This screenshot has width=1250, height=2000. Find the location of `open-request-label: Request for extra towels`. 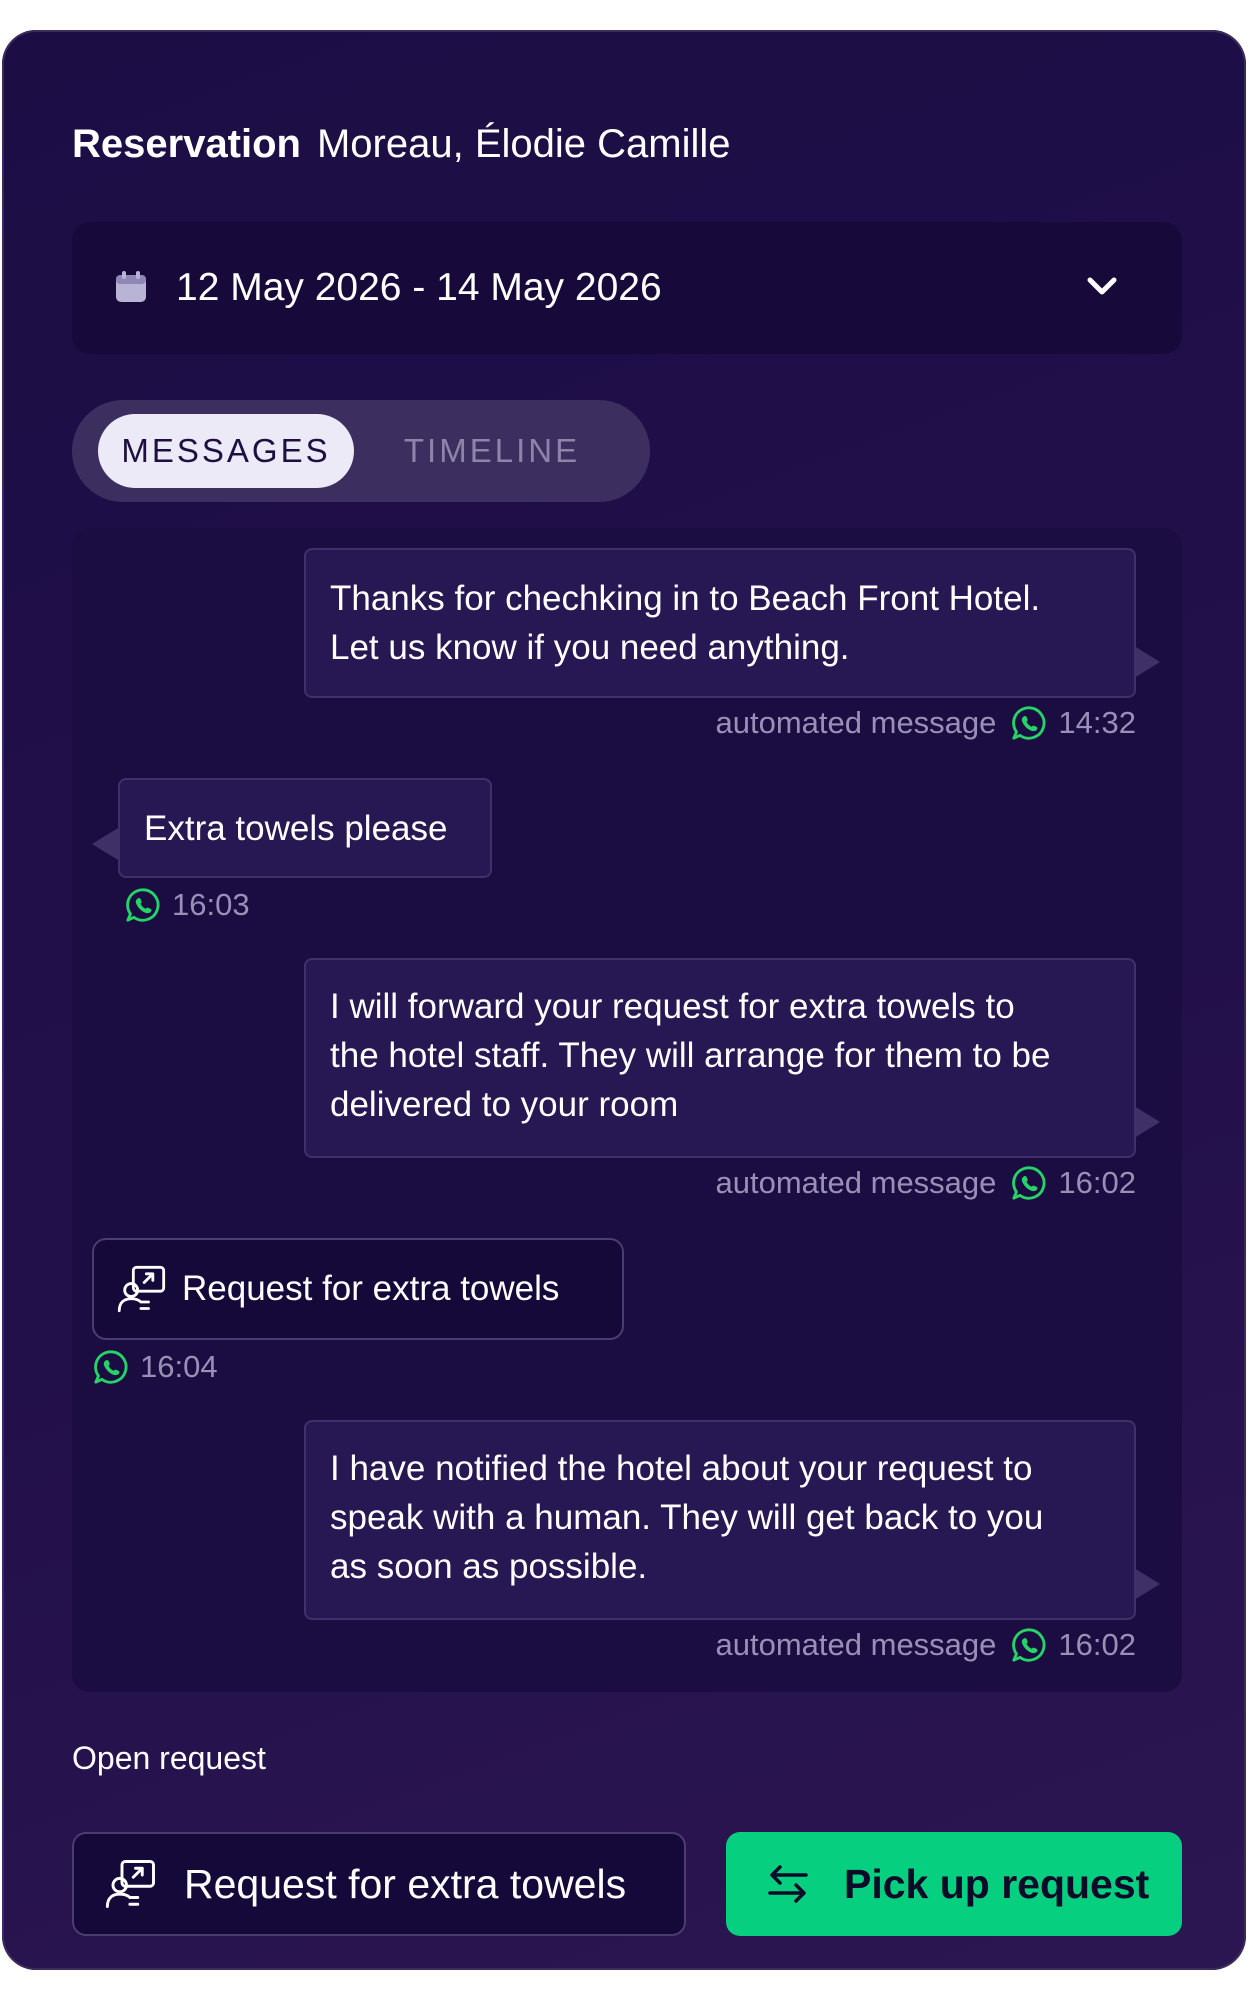

open-request-label: Request for extra towels is located at coordinates (405, 1883).